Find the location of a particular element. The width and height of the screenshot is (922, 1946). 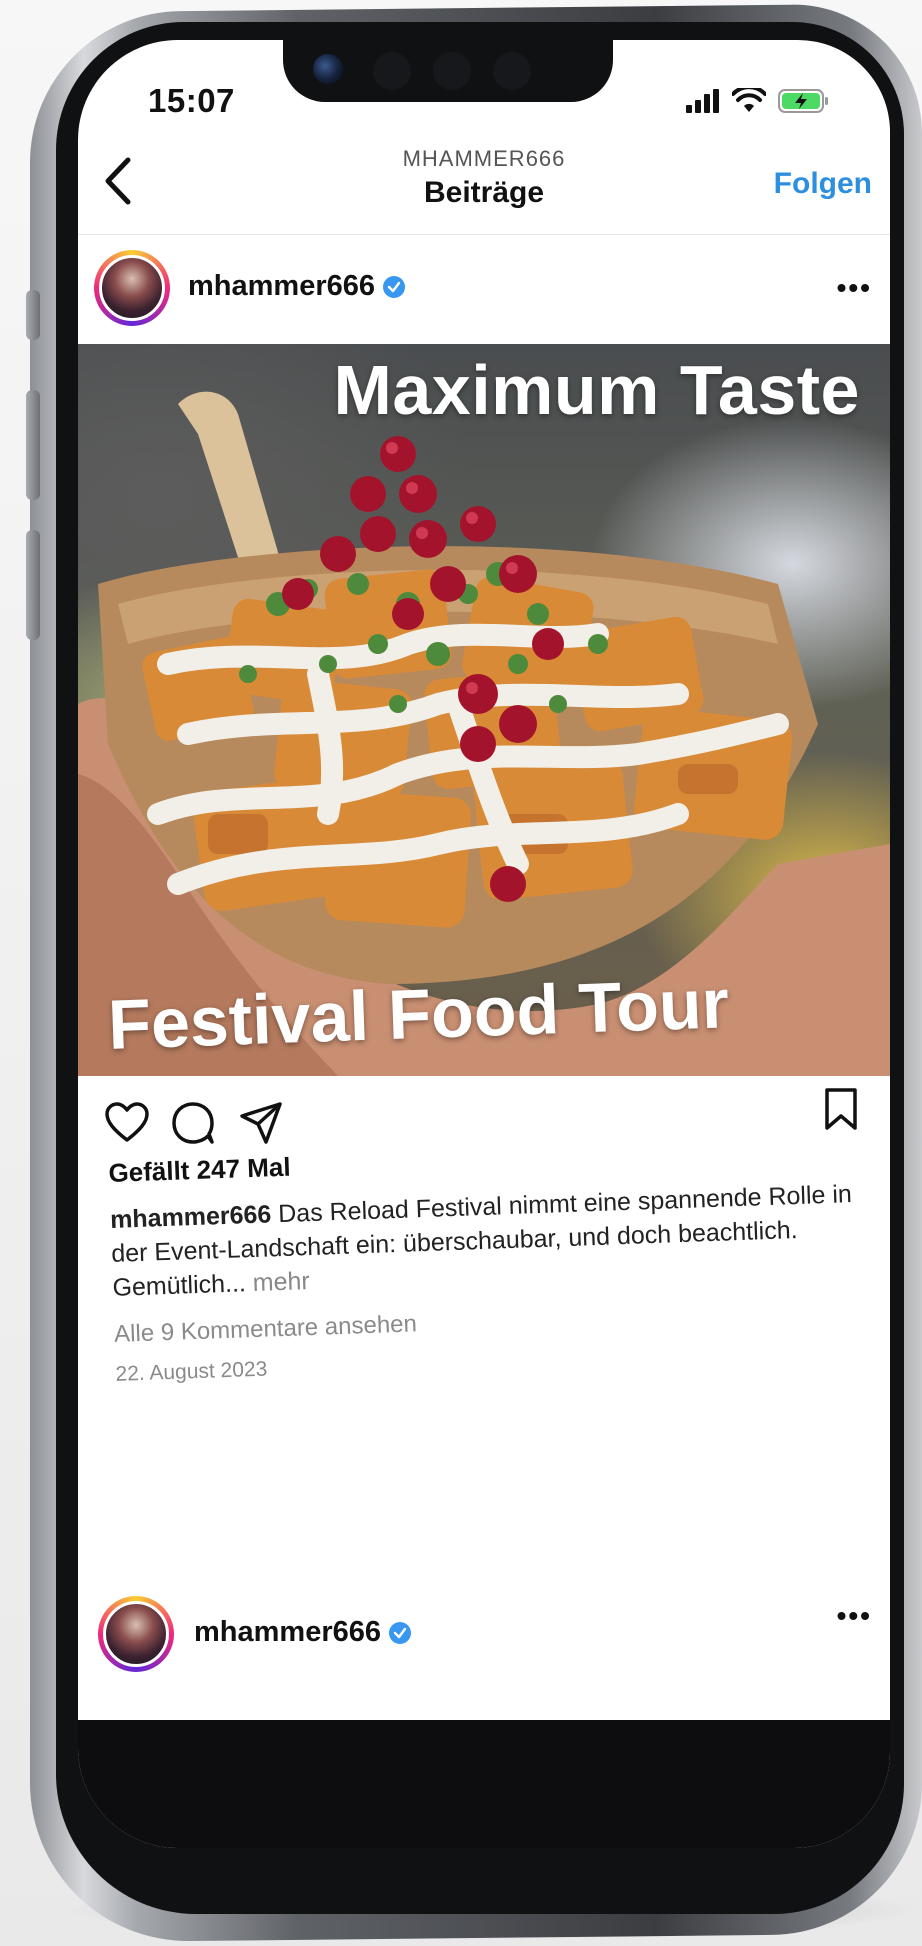

battery-charging-icon is located at coordinates (803, 101).